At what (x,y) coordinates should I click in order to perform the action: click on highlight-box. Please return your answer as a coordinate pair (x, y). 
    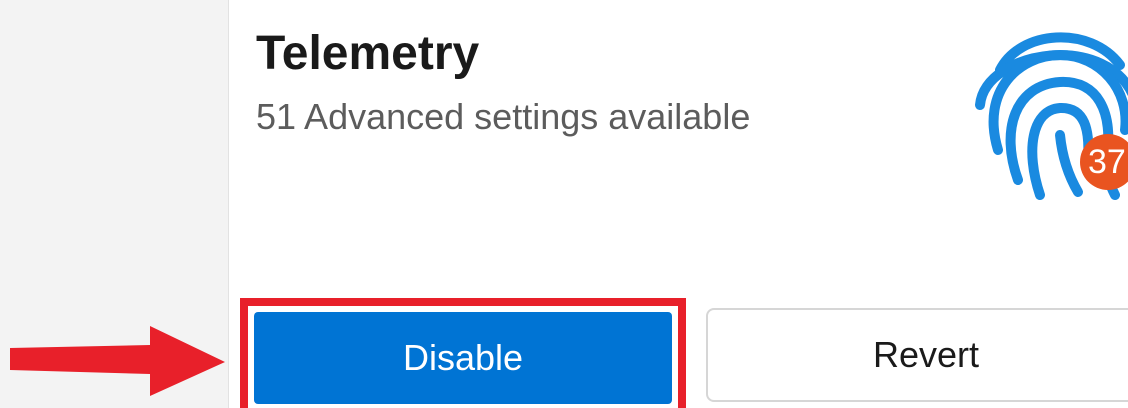
    Looking at the image, I should click on (463, 353).